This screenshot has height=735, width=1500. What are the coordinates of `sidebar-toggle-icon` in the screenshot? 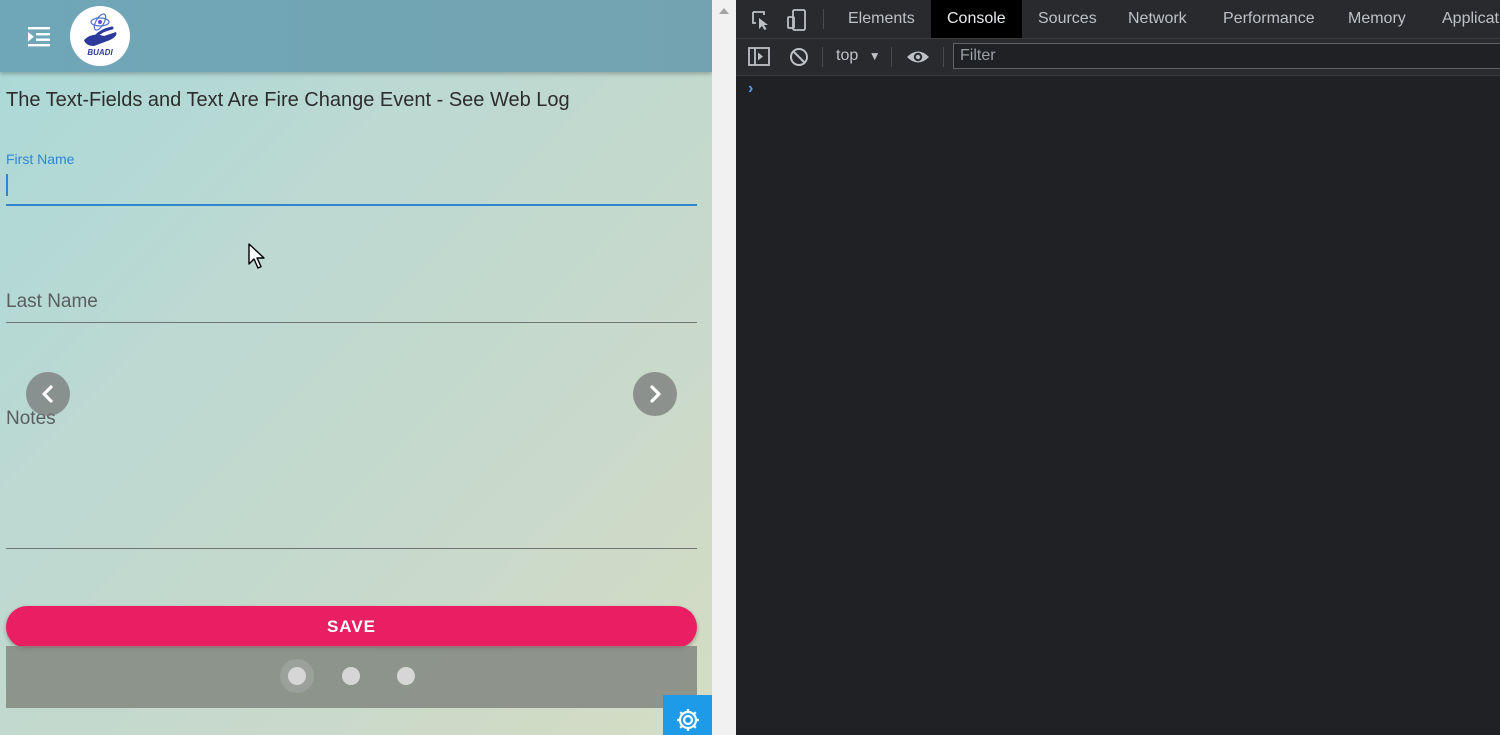 It's located at (759, 57).